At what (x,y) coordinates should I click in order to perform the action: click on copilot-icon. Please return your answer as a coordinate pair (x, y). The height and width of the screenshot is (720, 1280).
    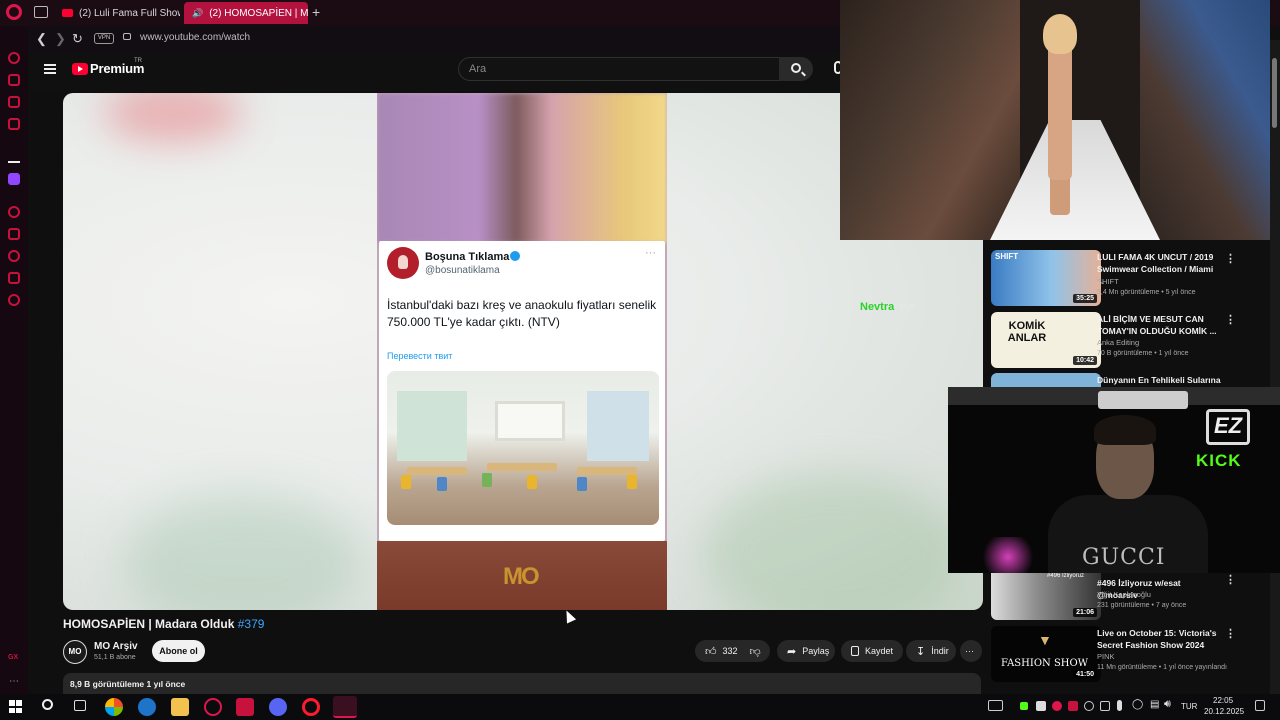
    Looking at the image, I should click on (114, 707).